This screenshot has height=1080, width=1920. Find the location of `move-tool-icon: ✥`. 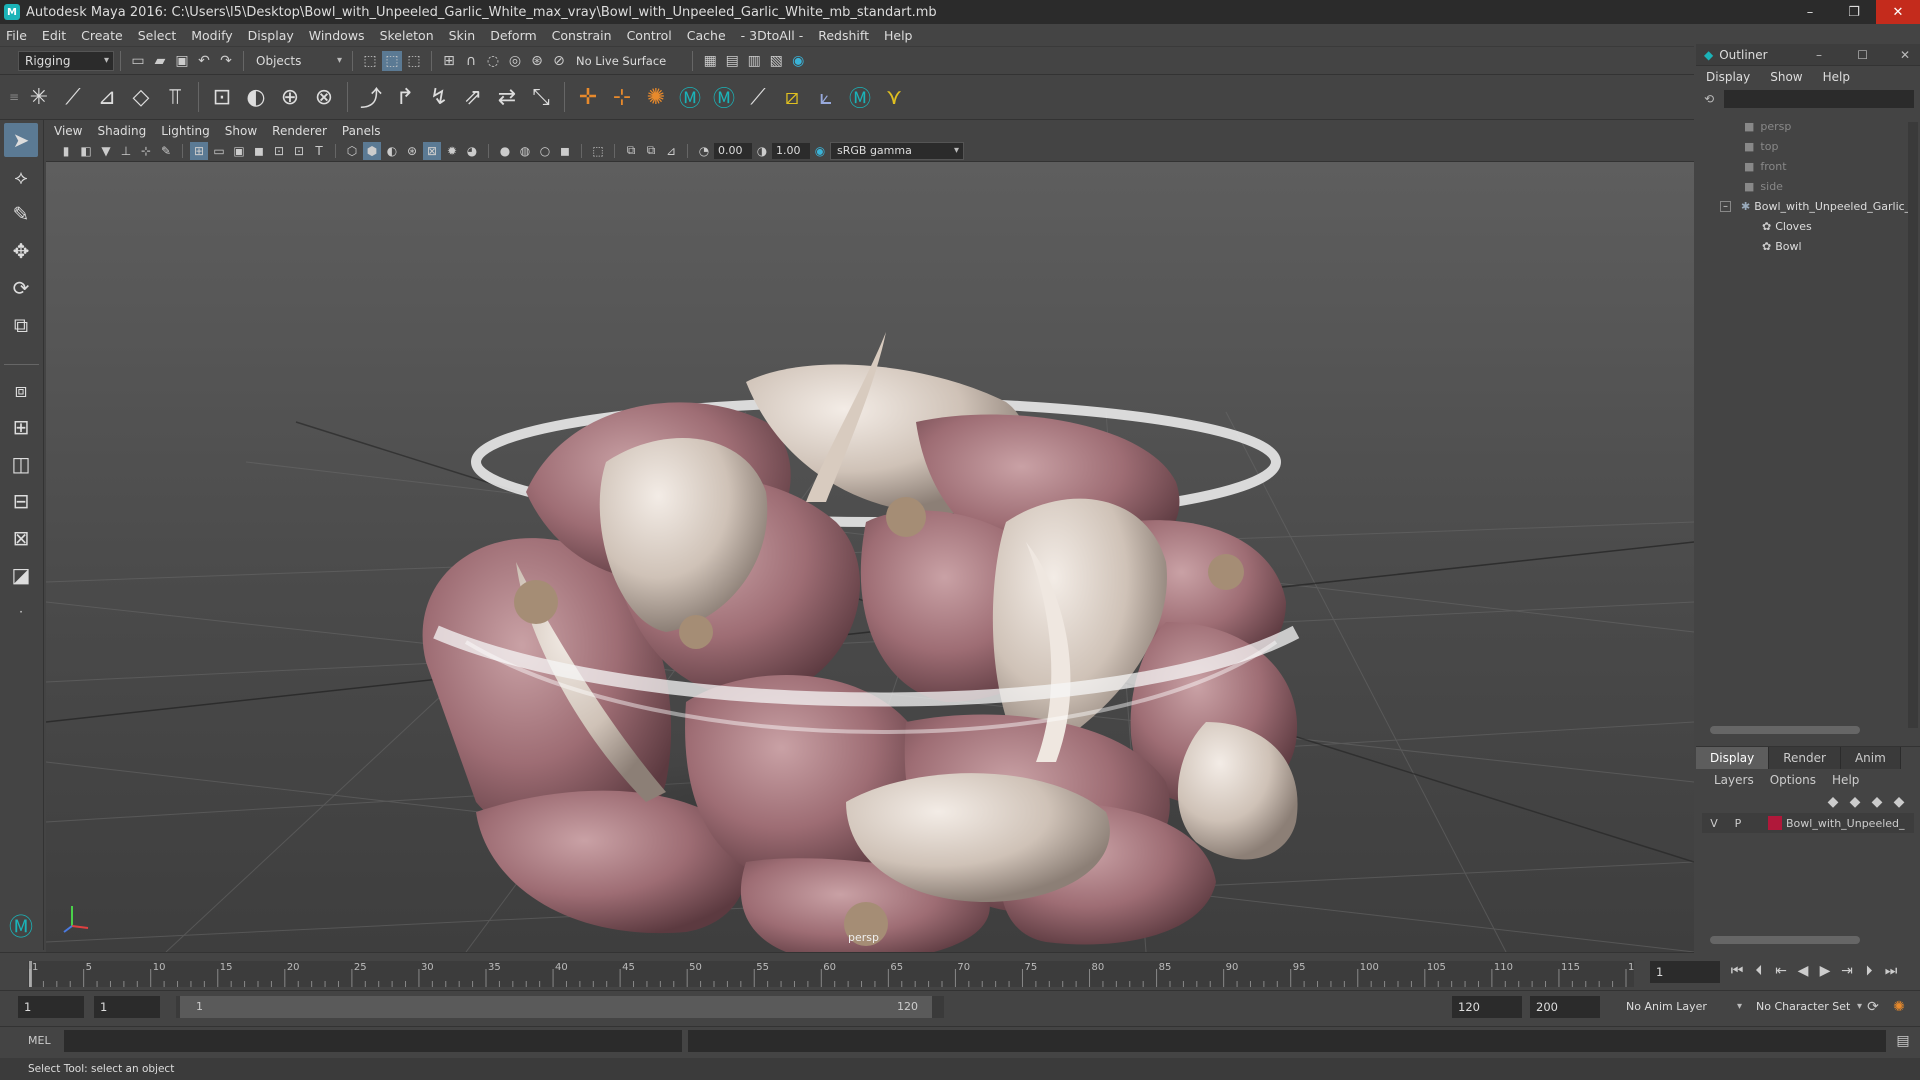

move-tool-icon: ✥ is located at coordinates (21, 251).